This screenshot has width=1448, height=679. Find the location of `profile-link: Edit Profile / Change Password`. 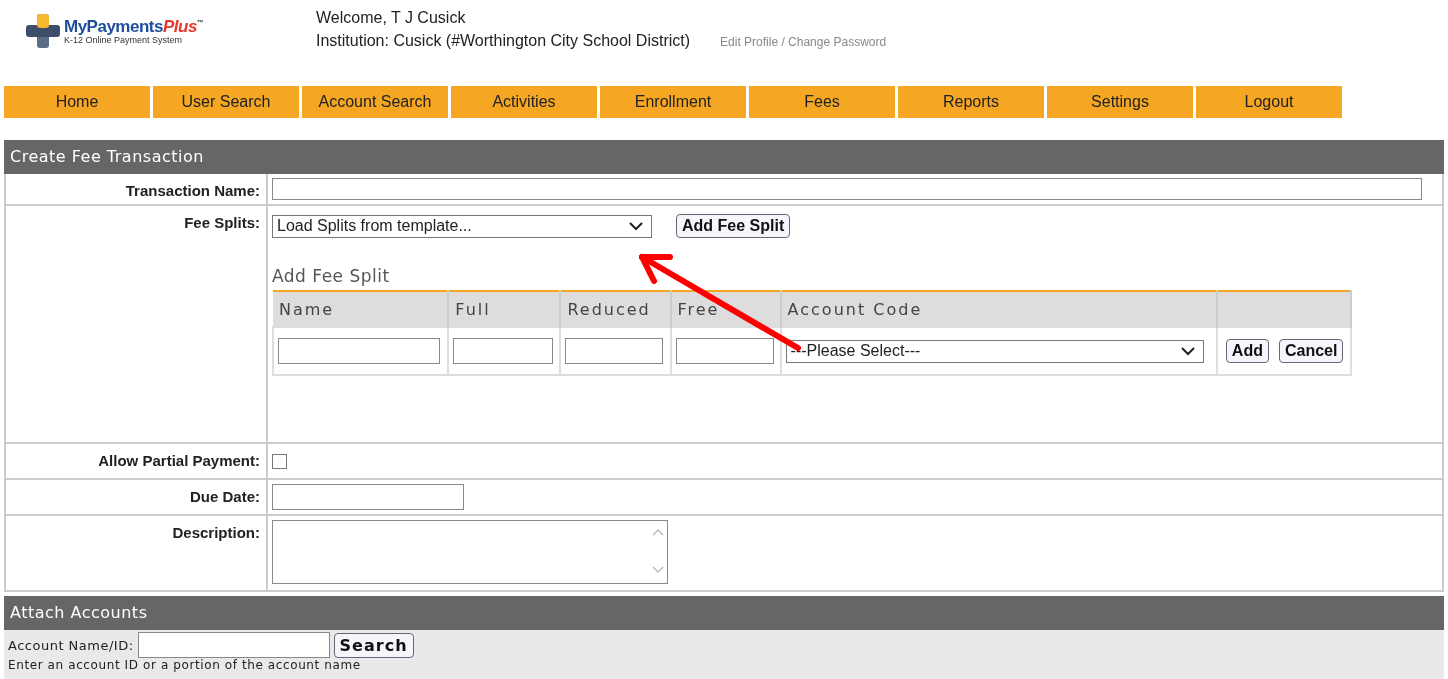

profile-link: Edit Profile / Change Password is located at coordinates (803, 42).